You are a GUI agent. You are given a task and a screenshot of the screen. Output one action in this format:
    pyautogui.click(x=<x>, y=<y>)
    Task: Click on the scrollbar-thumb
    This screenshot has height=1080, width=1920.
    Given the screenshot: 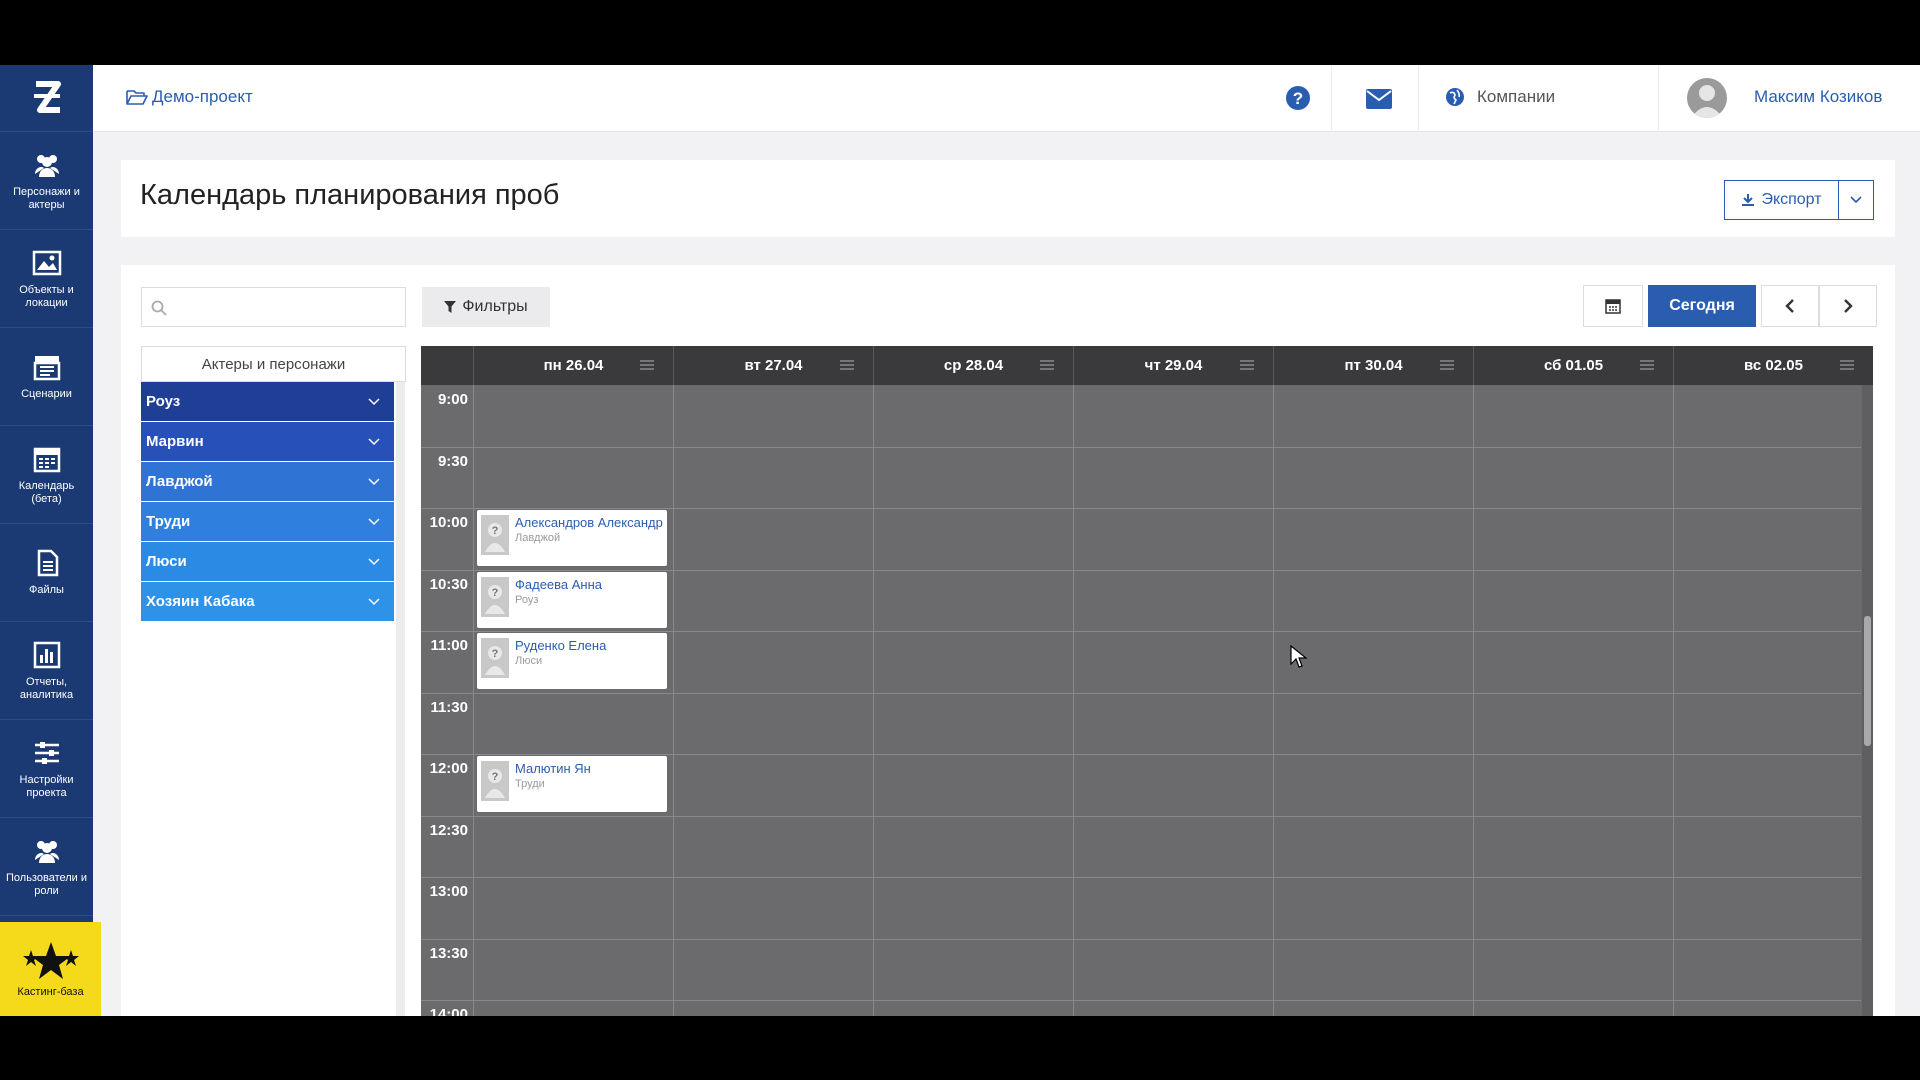 What is the action you would take?
    pyautogui.click(x=1867, y=681)
    